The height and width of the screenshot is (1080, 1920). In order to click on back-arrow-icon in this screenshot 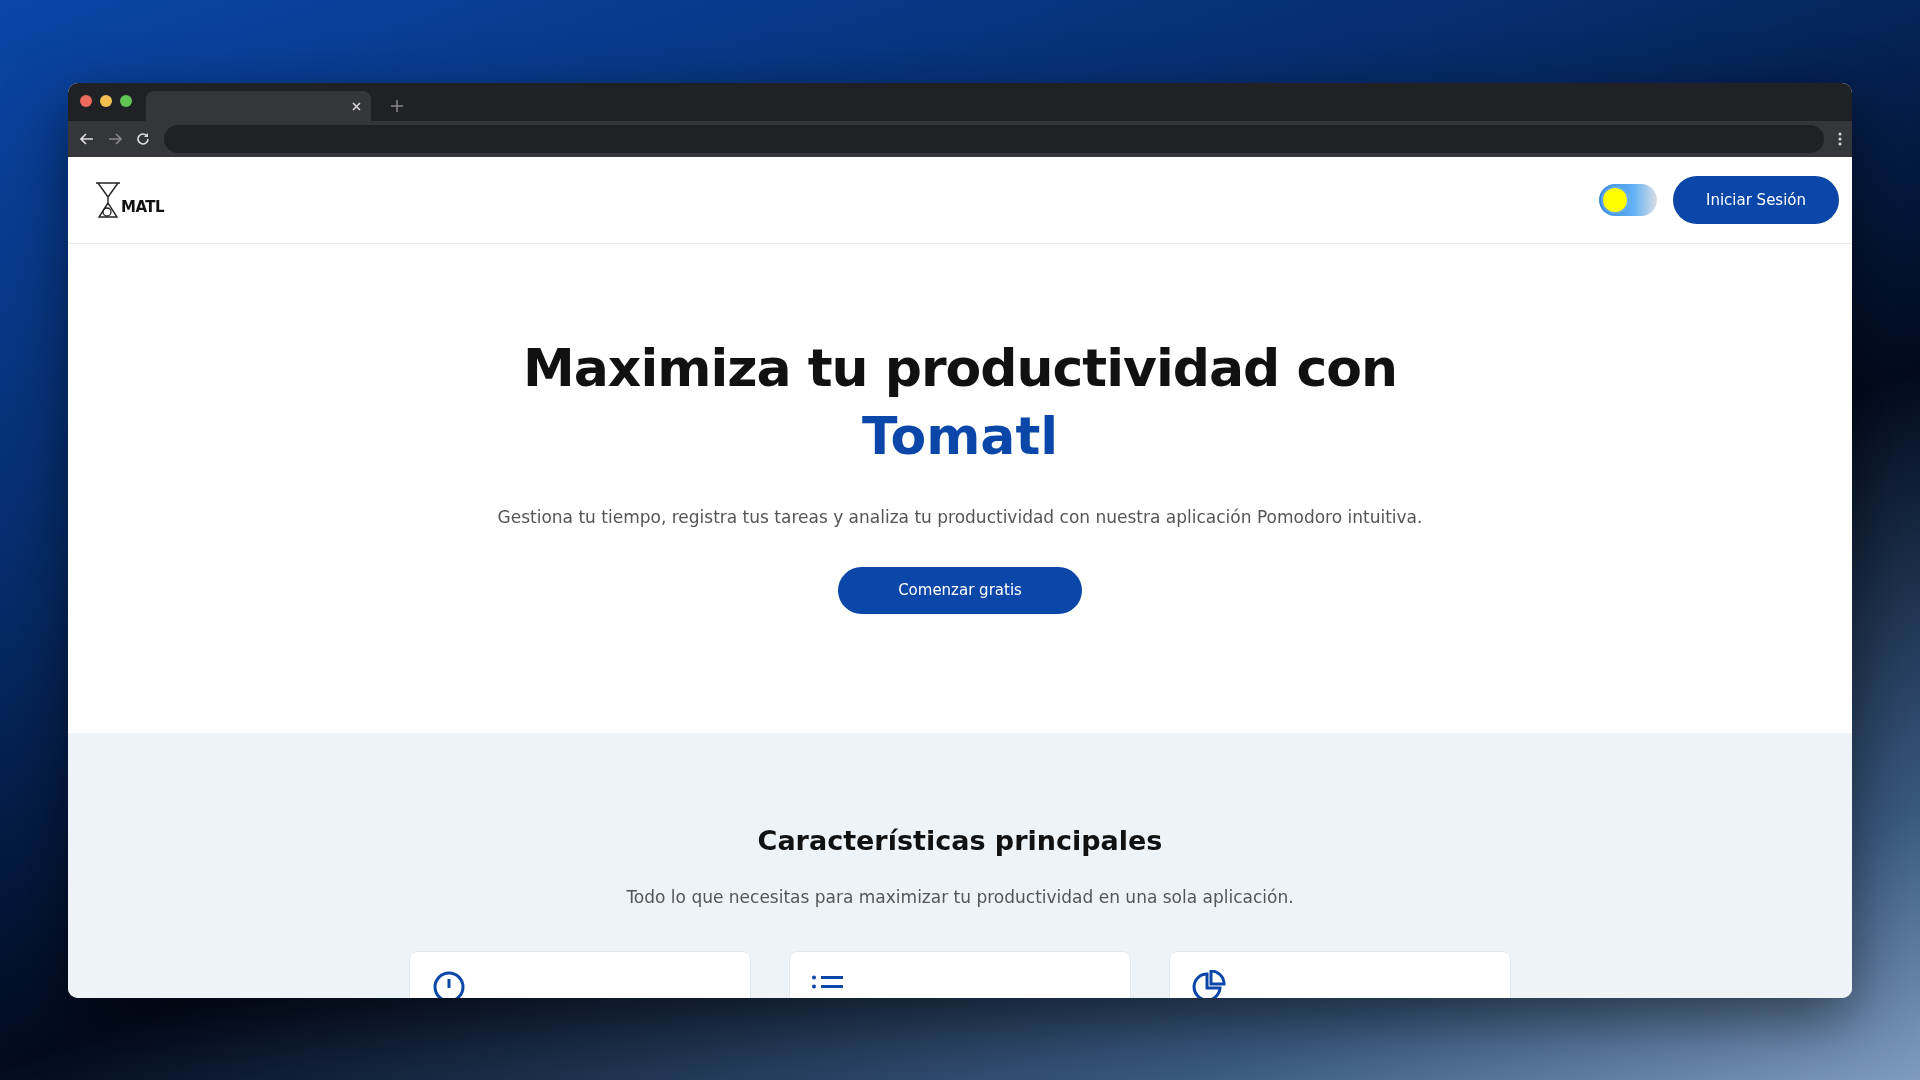, I will do `click(87, 139)`.